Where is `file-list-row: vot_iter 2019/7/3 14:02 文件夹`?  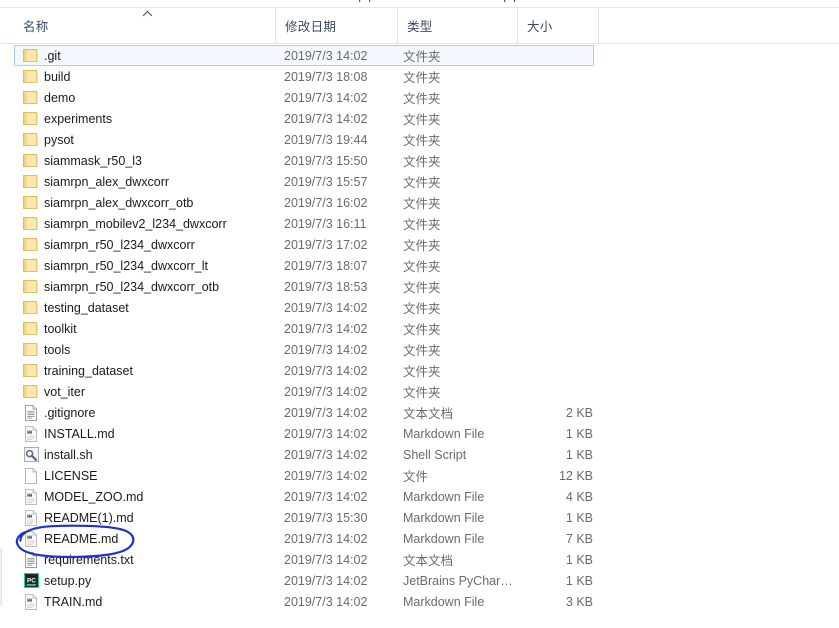
file-list-row: vot_iter 2019/7/3 14:02 文件夹 is located at coordinates (419, 391).